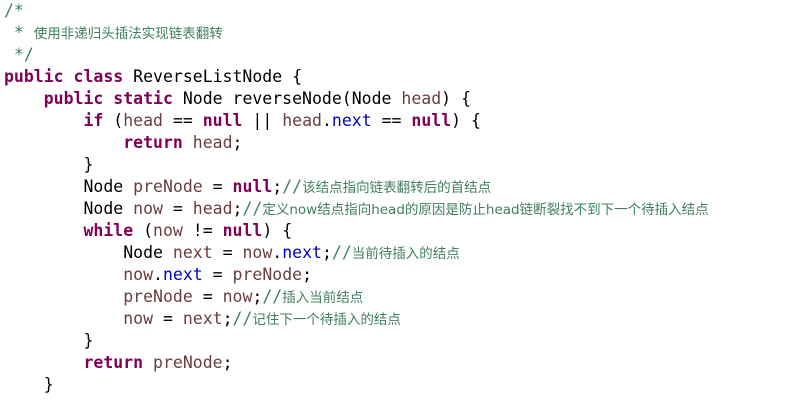 This screenshot has width=794, height=406. Describe the element at coordinates (128, 34) in the screenshot. I see `comment-token: 使用非递归头插法实现链表翻转` at that location.